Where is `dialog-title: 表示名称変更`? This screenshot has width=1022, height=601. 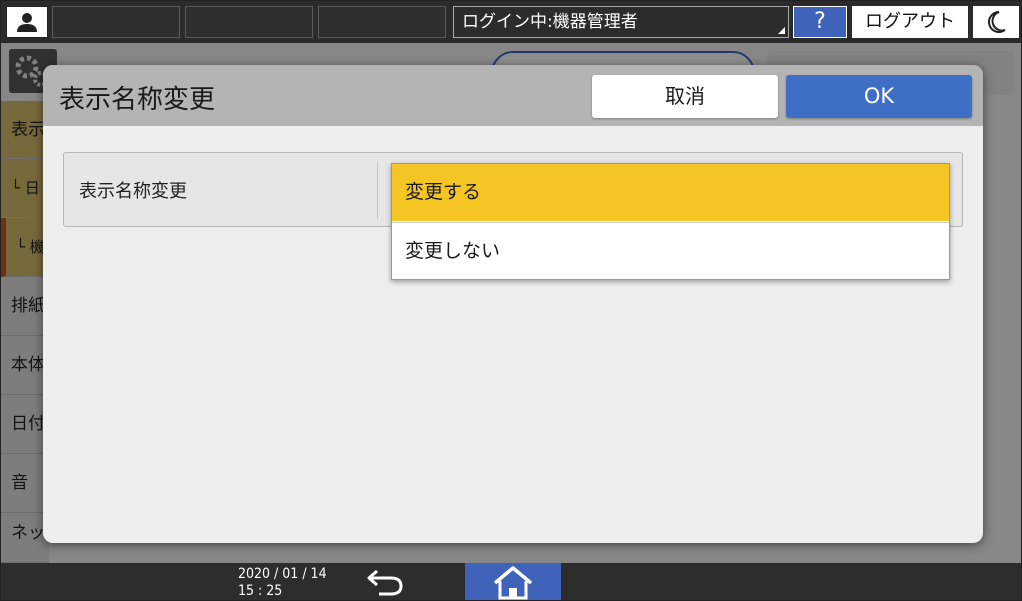
dialog-title: 表示名称変更 is located at coordinates (137, 100).